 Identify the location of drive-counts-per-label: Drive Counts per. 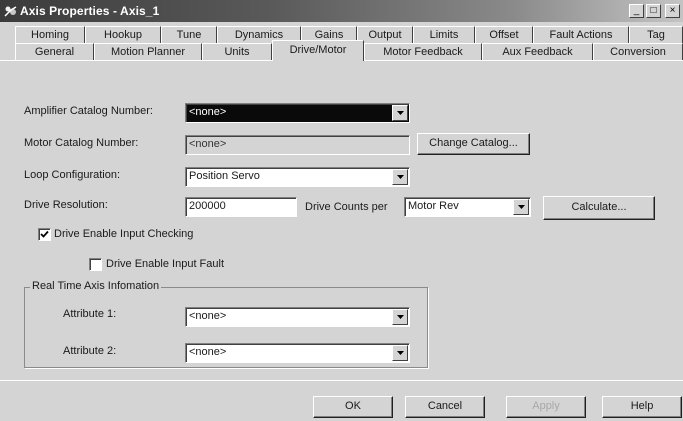
(346, 207).